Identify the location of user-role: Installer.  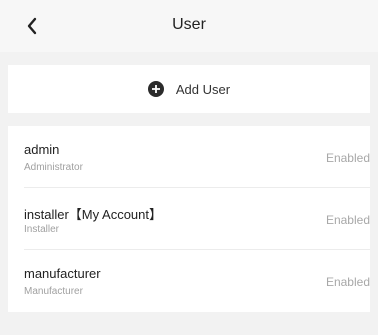
(42, 229).